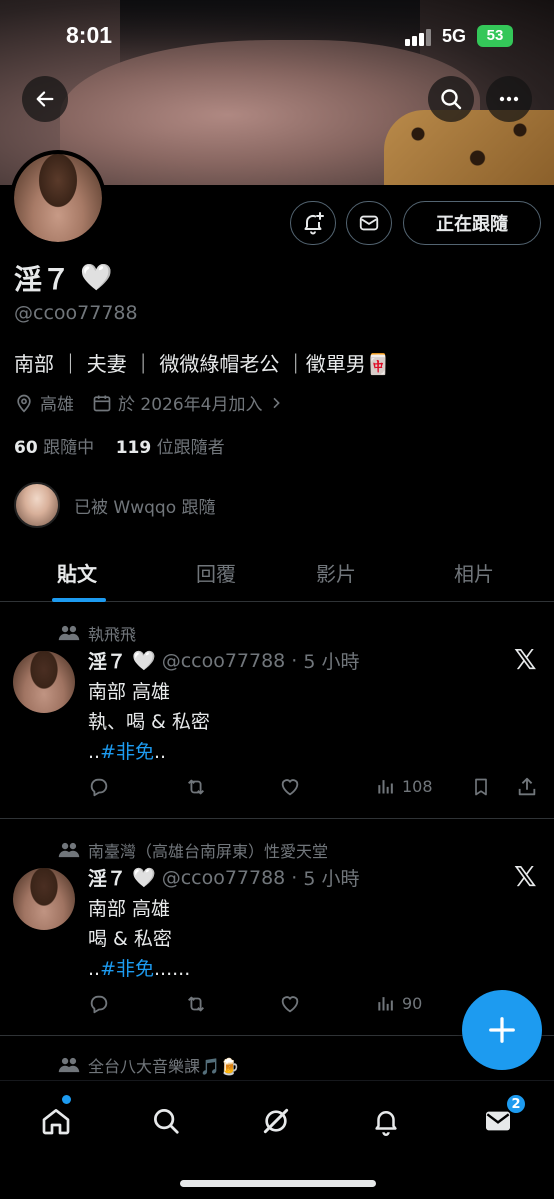 The image size is (554, 1199). What do you see at coordinates (276, 1121) in the screenshot?
I see `nav-grok` at bounding box center [276, 1121].